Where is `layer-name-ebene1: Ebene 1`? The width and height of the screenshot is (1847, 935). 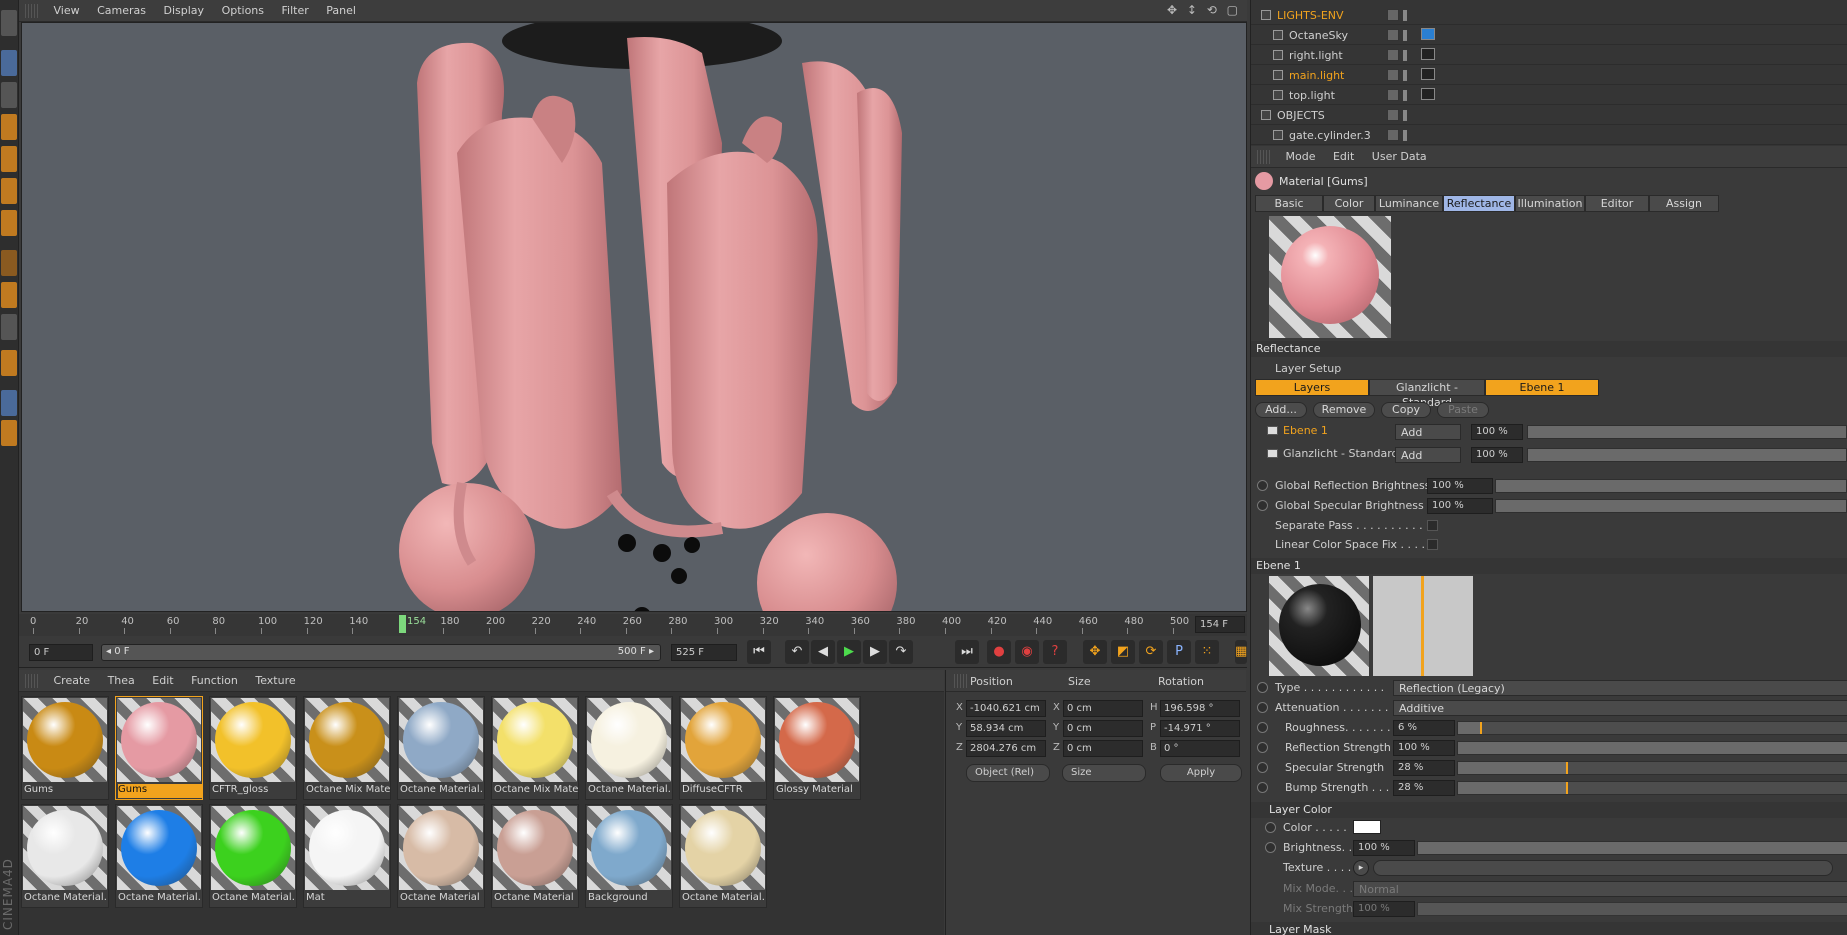
layer-name-ebene1: Ebene 1 is located at coordinates (1305, 430).